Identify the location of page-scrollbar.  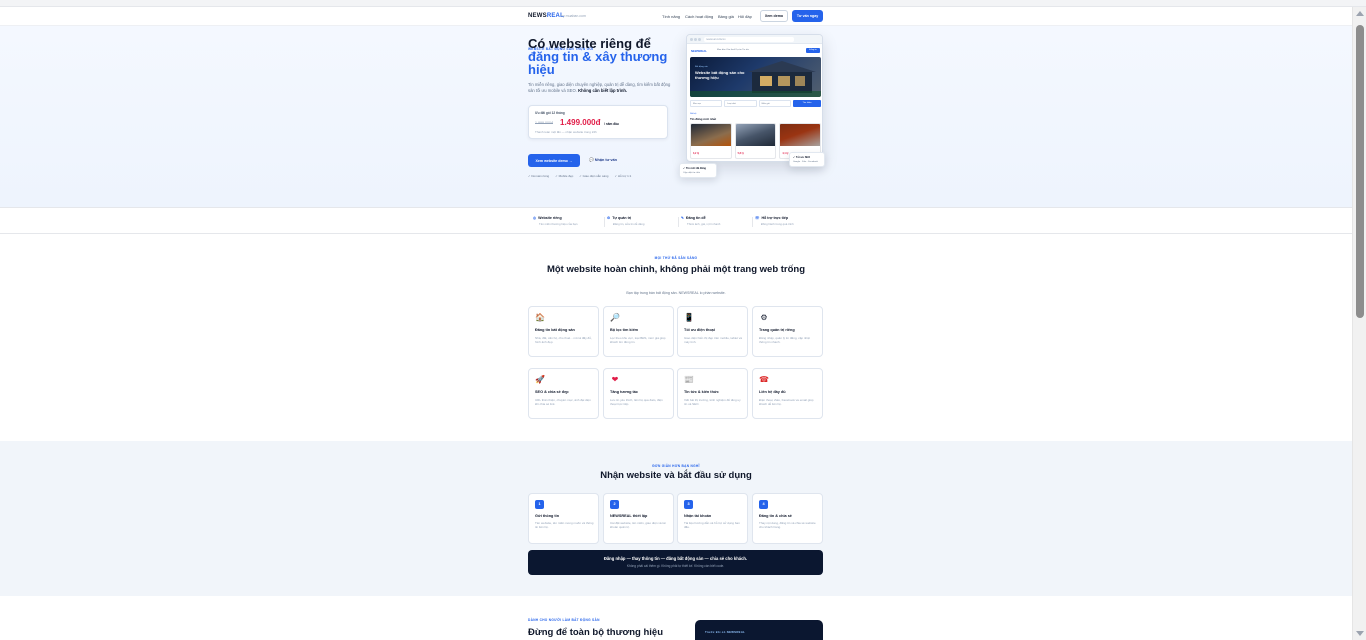
(1359, 323).